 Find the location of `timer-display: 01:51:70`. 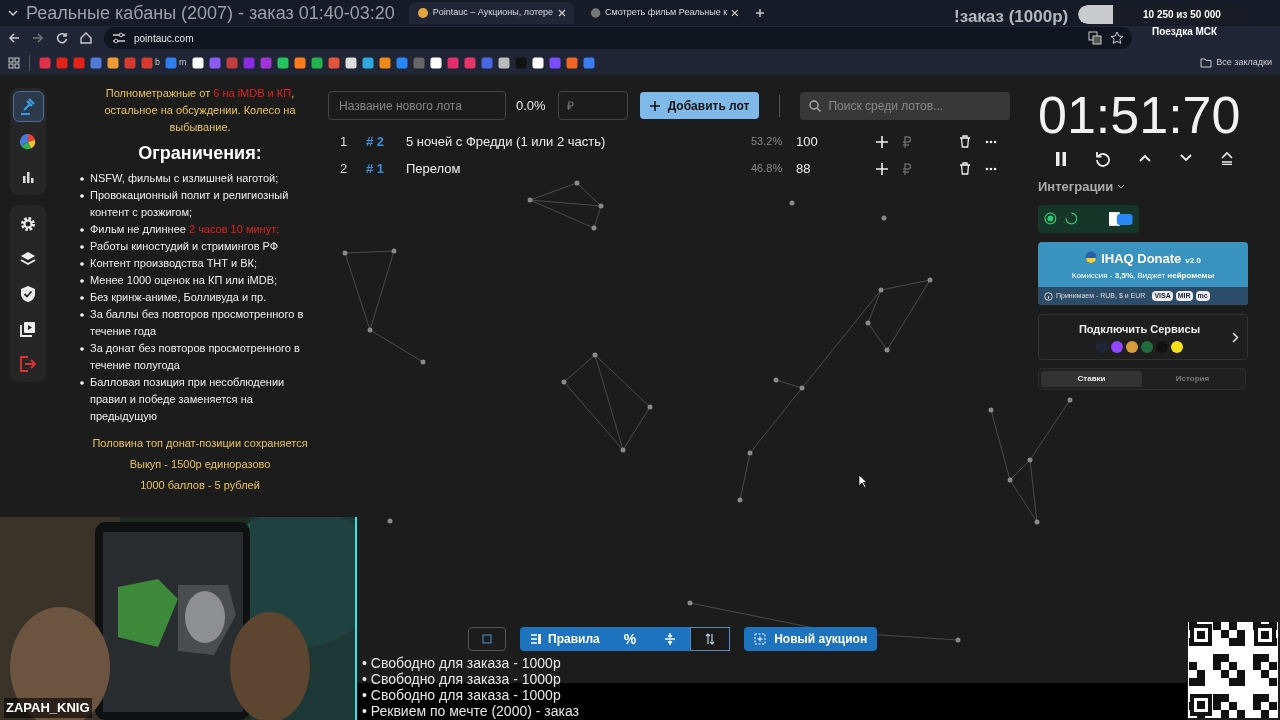

timer-display: 01:51:70 is located at coordinates (1140, 115).